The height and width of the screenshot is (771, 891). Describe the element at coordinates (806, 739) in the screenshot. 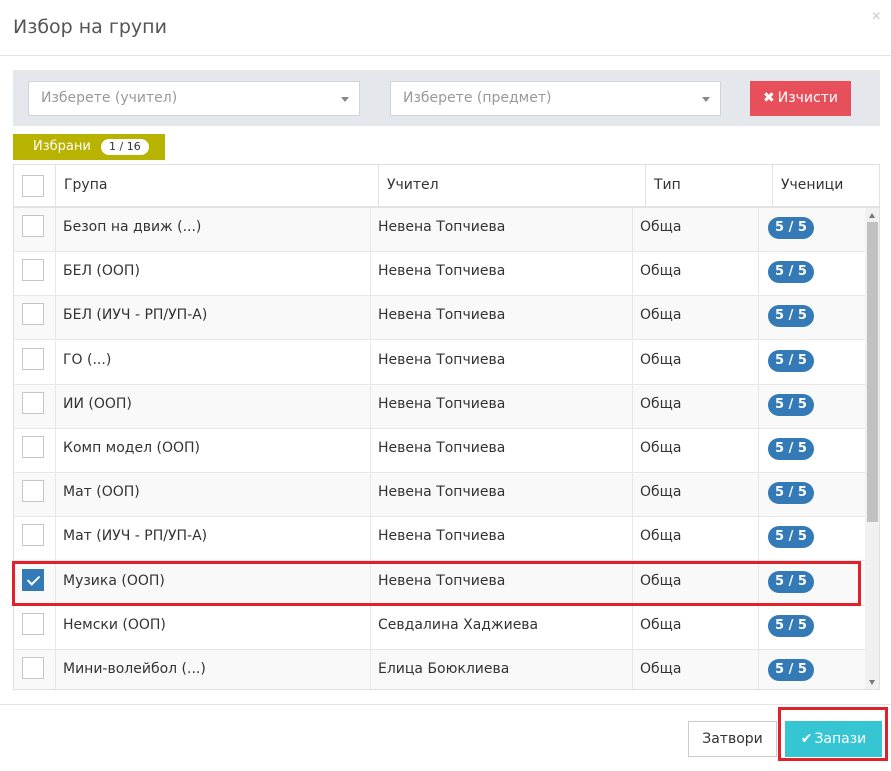

I see `check-icon: ✔` at that location.